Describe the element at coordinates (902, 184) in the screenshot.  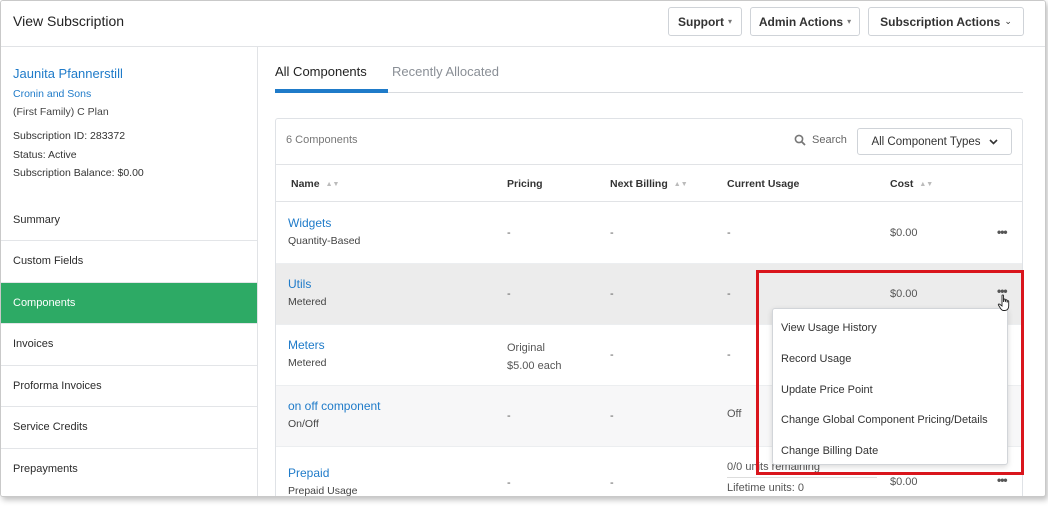
I see `column-label: Cost` at that location.